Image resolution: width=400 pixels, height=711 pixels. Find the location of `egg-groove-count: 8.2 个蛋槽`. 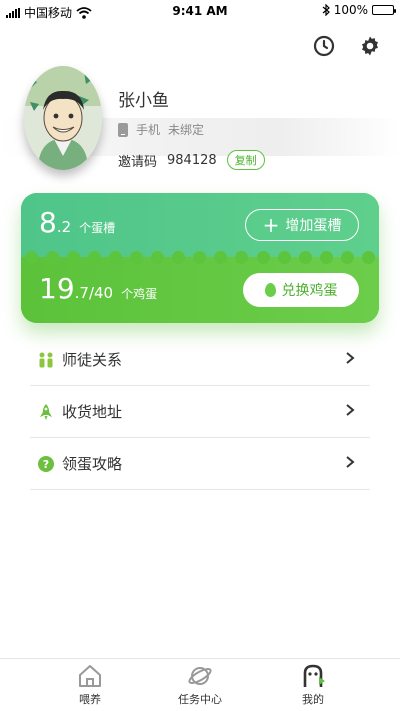

egg-groove-count: 8.2 个蛋槽 is located at coordinates (77, 222).